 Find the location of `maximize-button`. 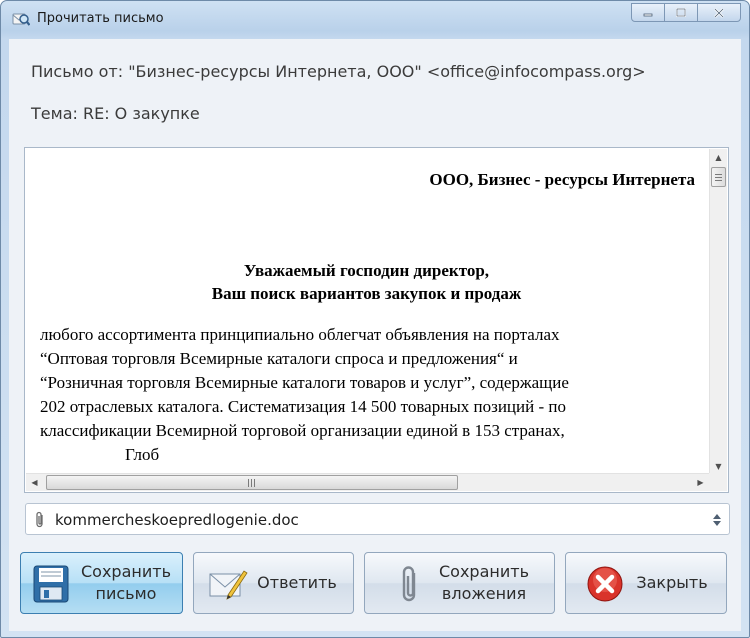

maximize-button is located at coordinates (681, 12).